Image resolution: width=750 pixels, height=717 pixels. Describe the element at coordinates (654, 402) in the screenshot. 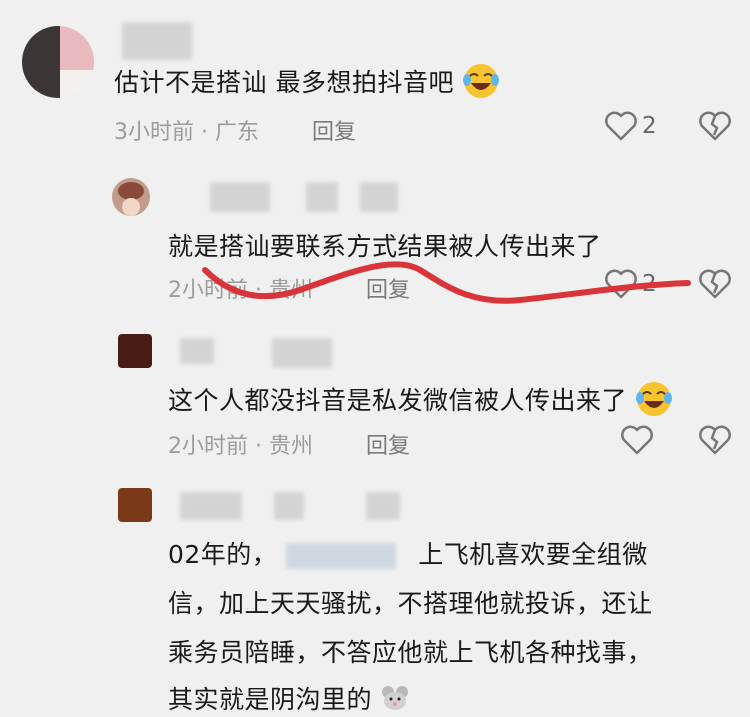

I see `laughing-crying-emoji-icon` at that location.